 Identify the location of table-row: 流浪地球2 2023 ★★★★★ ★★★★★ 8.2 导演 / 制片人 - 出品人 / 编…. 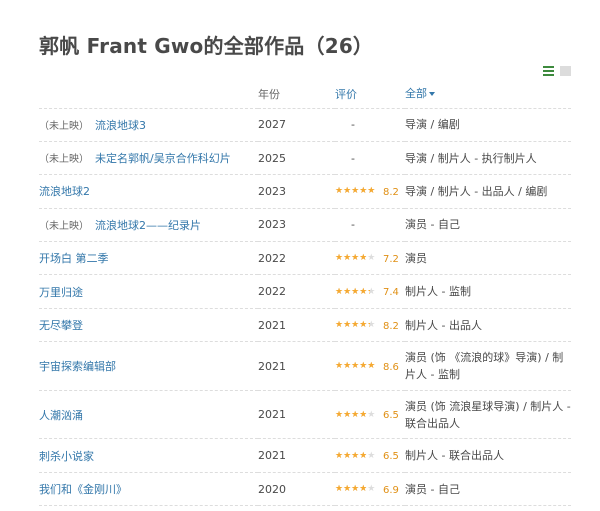
(305, 191).